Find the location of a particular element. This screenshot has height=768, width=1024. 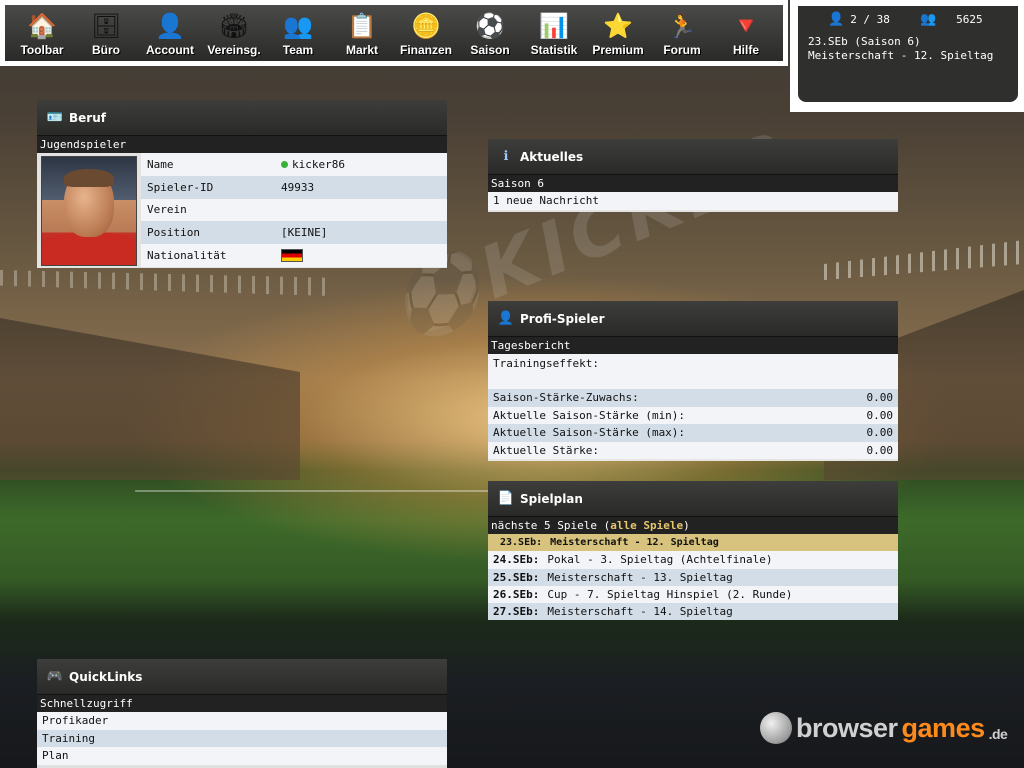

match-team: 26.SEb: is located at coordinates (516, 595).